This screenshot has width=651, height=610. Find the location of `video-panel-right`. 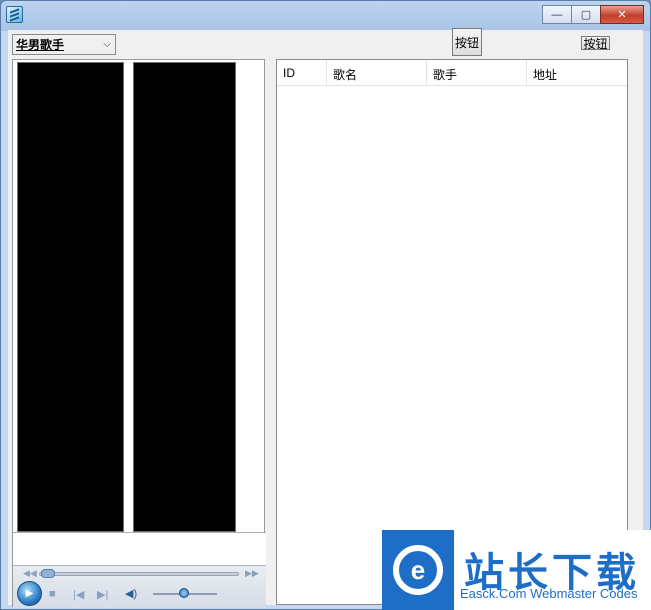

video-panel-right is located at coordinates (184, 297).